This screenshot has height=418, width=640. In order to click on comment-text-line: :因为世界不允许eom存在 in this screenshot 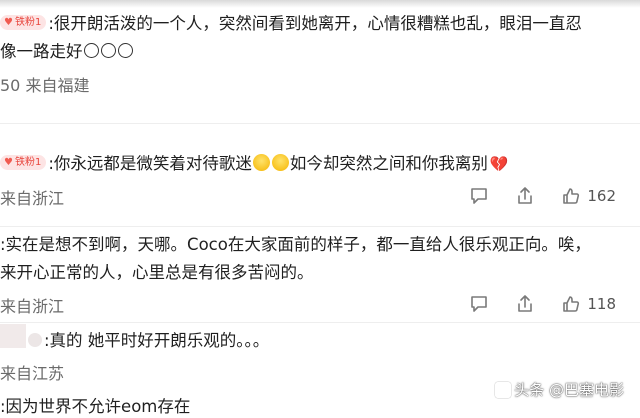, I will do `click(95, 405)`.